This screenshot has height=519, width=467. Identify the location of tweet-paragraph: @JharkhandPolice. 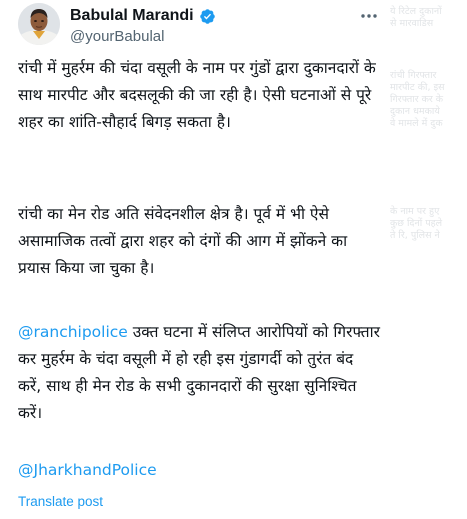
(199, 470).